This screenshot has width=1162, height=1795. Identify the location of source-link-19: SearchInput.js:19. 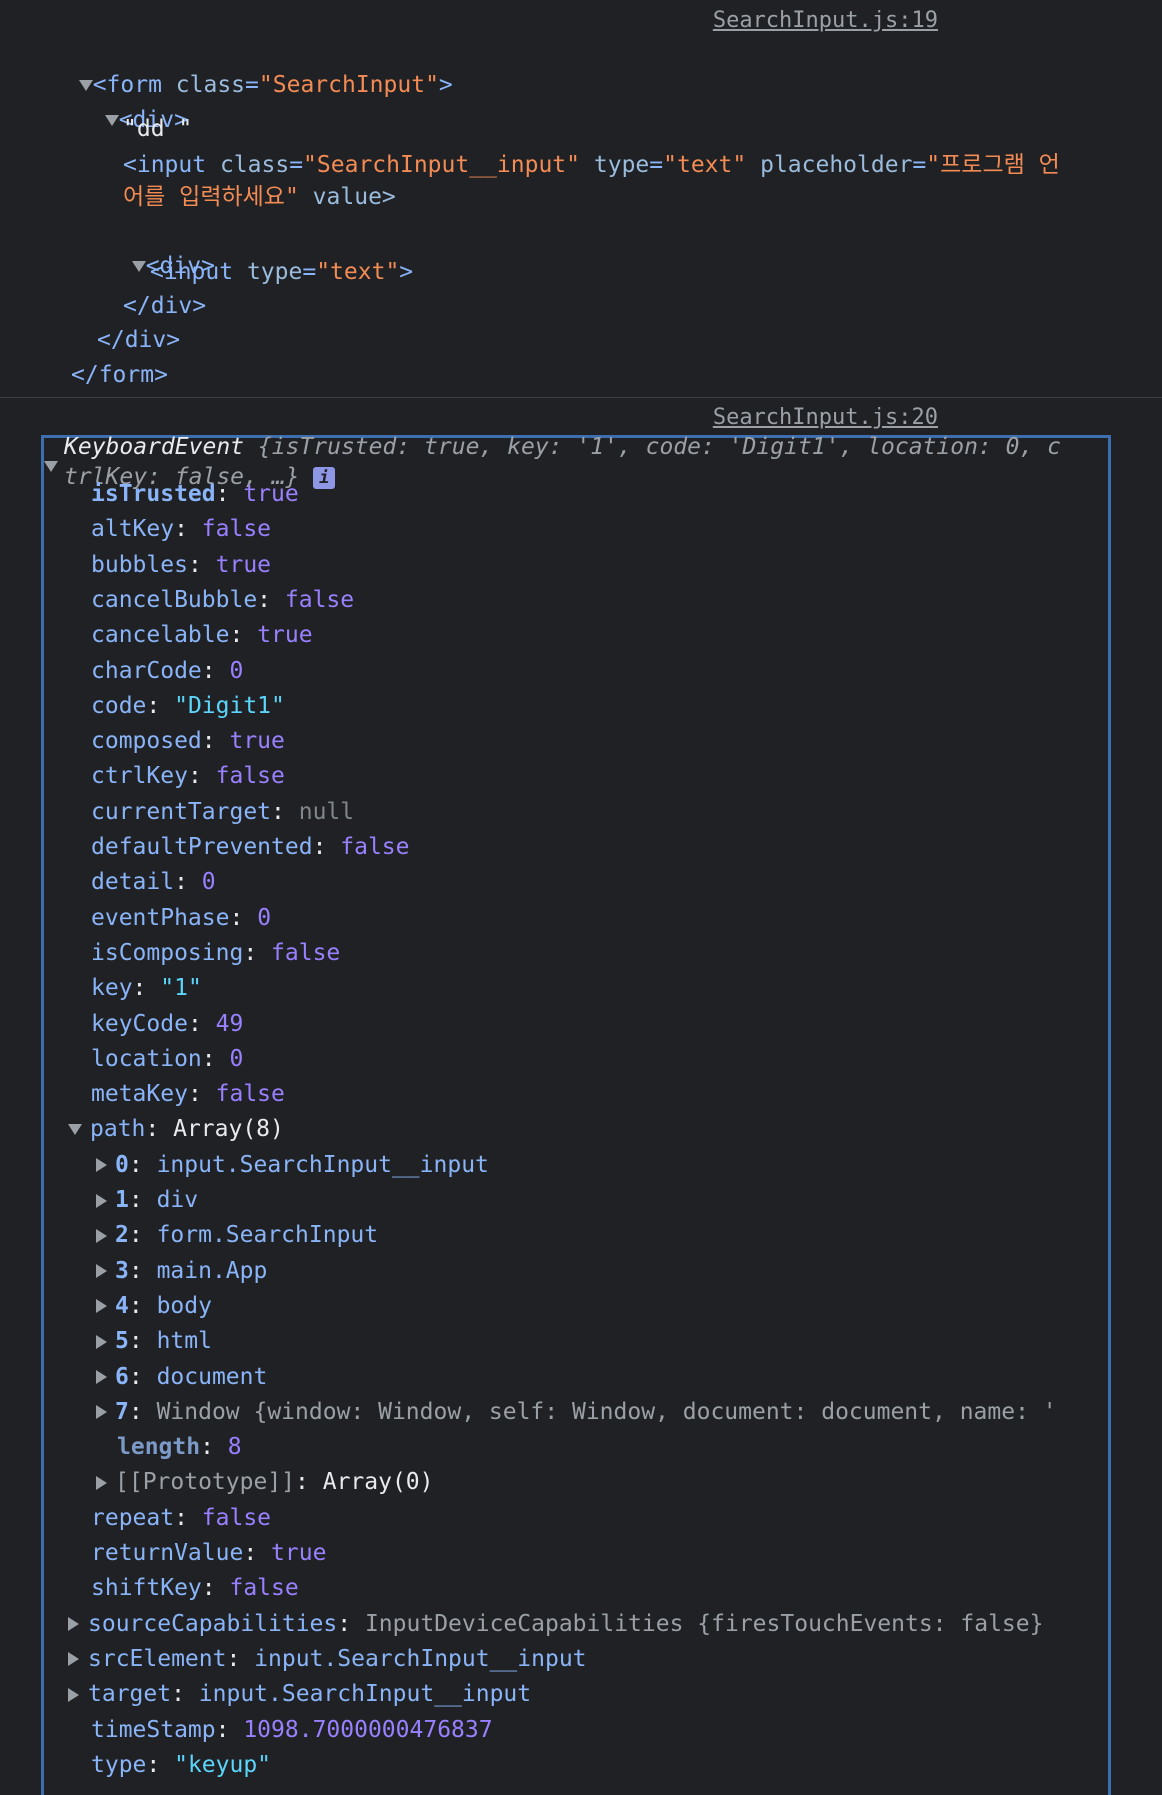
(825, 21).